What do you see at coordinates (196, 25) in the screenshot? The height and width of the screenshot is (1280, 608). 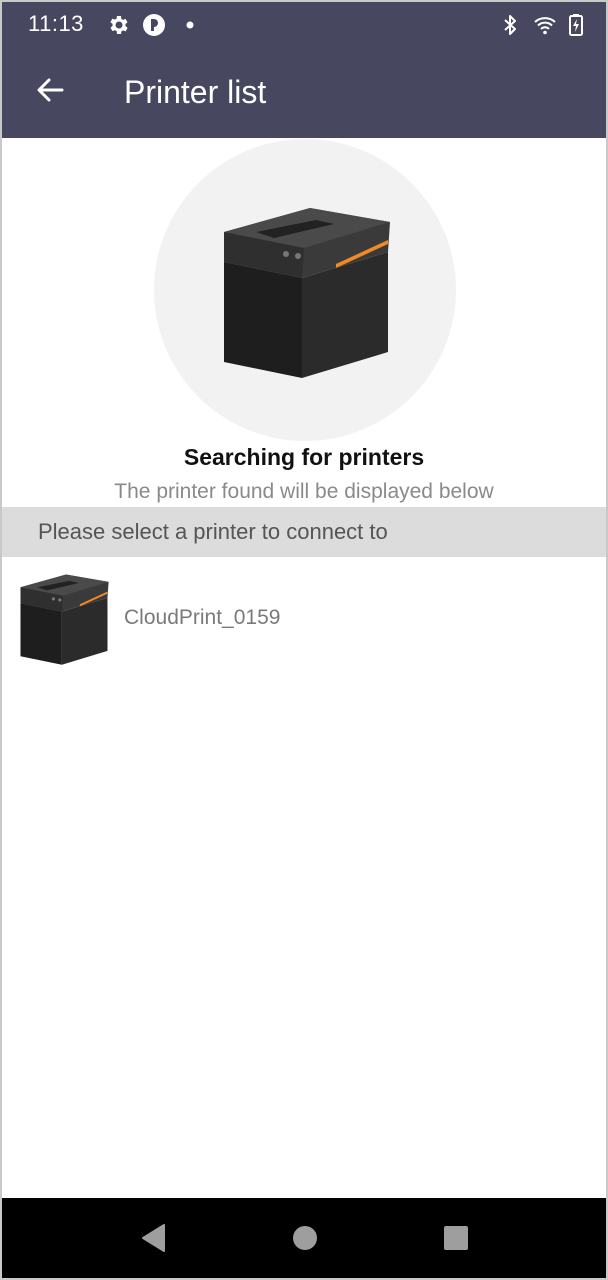 I see `dot-icon` at bounding box center [196, 25].